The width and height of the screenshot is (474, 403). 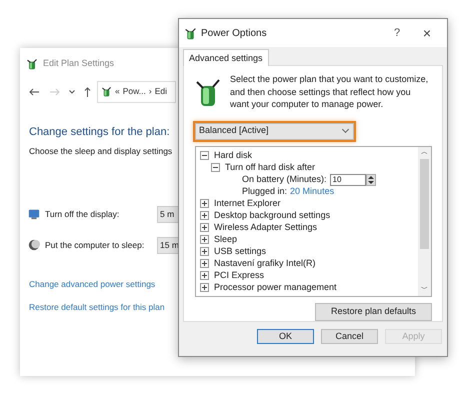 I want to click on tree-item: Turn off hard disk after, so click(x=270, y=167).